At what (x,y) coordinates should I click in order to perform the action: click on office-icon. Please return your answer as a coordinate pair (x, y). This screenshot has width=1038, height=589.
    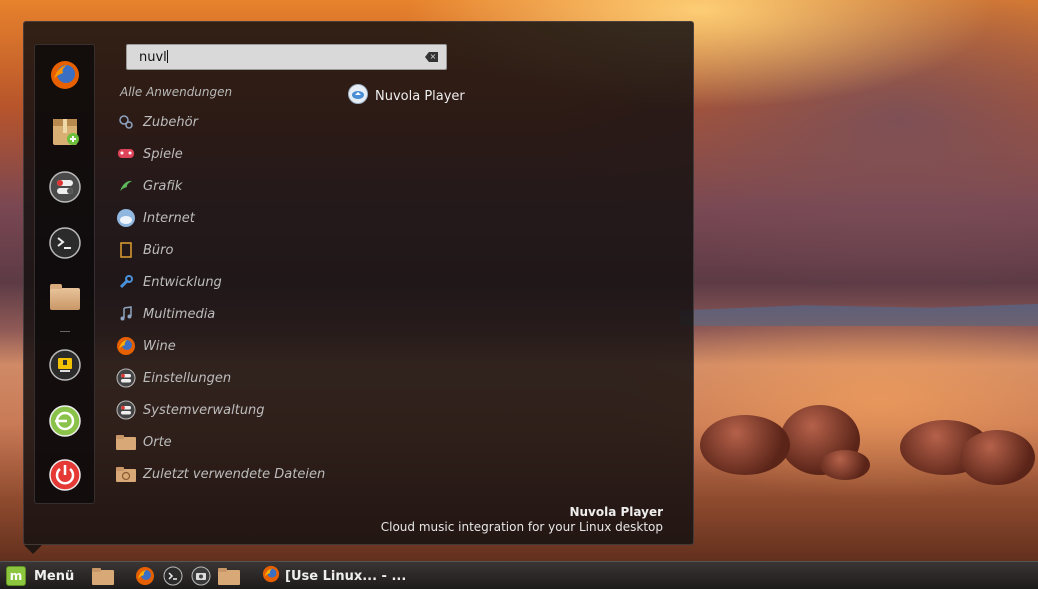
    Looking at the image, I should click on (126, 250).